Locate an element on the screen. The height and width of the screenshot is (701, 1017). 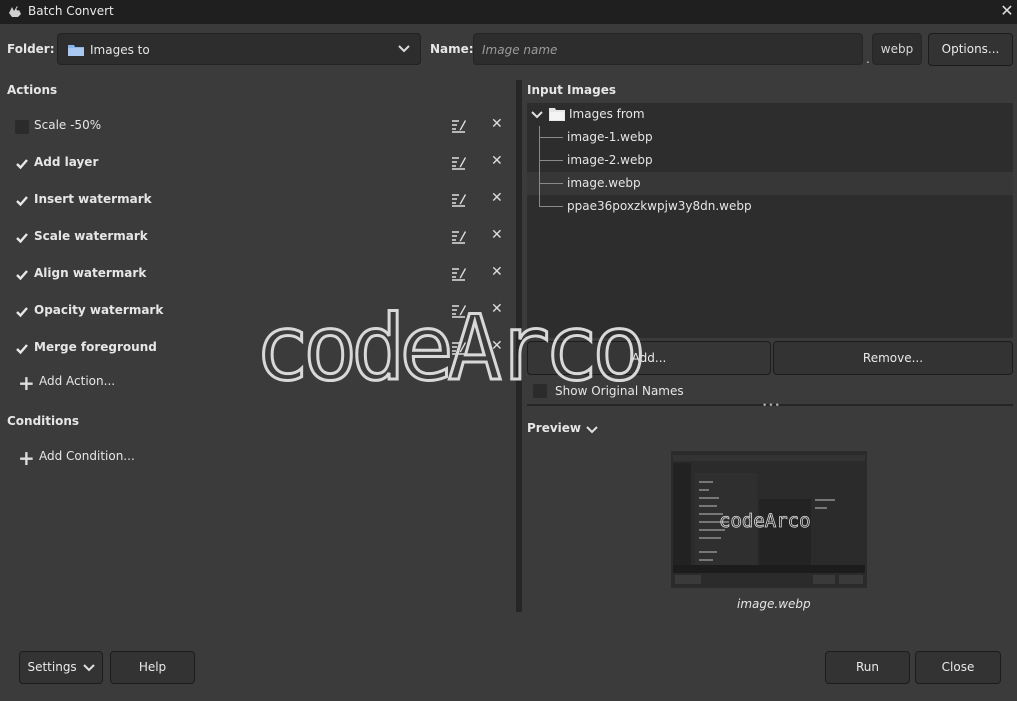
tree-file-label: image.webp is located at coordinates (604, 183).